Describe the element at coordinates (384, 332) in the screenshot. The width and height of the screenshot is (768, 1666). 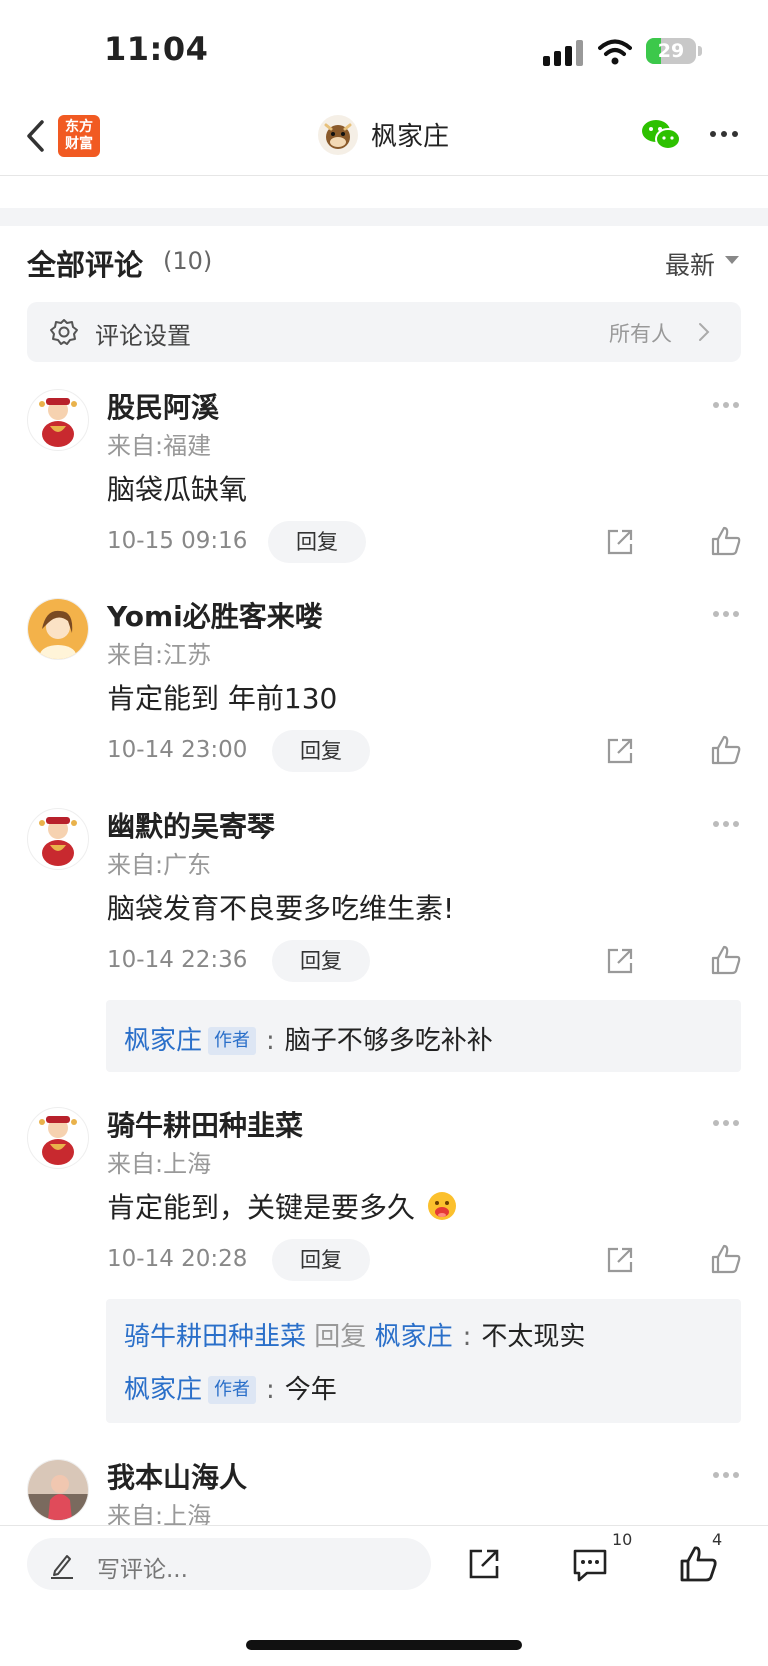
I see `comment-settings-row: 评论设置 所有人` at that location.